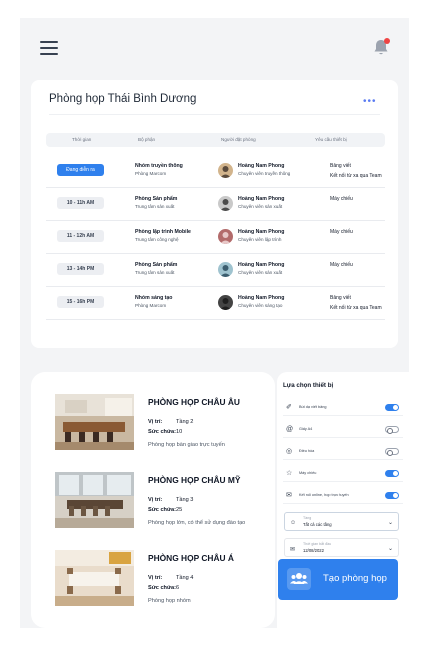  Describe the element at coordinates (156, 199) in the screenshot. I see `department-name: Phòng Sản phẩm` at that location.